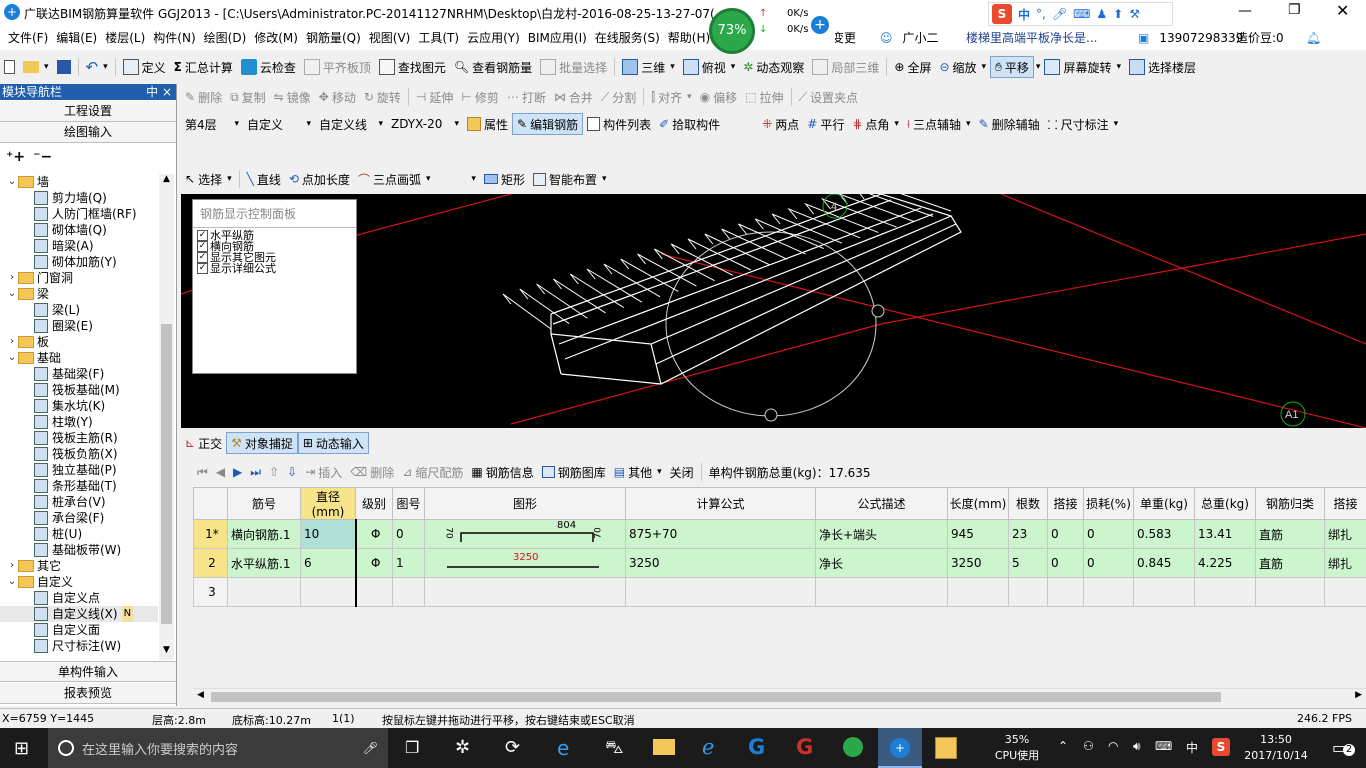 The height and width of the screenshot is (768, 1366). Describe the element at coordinates (79, 358) in the screenshot. I see `tree-folder: ⌄ 基础` at that location.